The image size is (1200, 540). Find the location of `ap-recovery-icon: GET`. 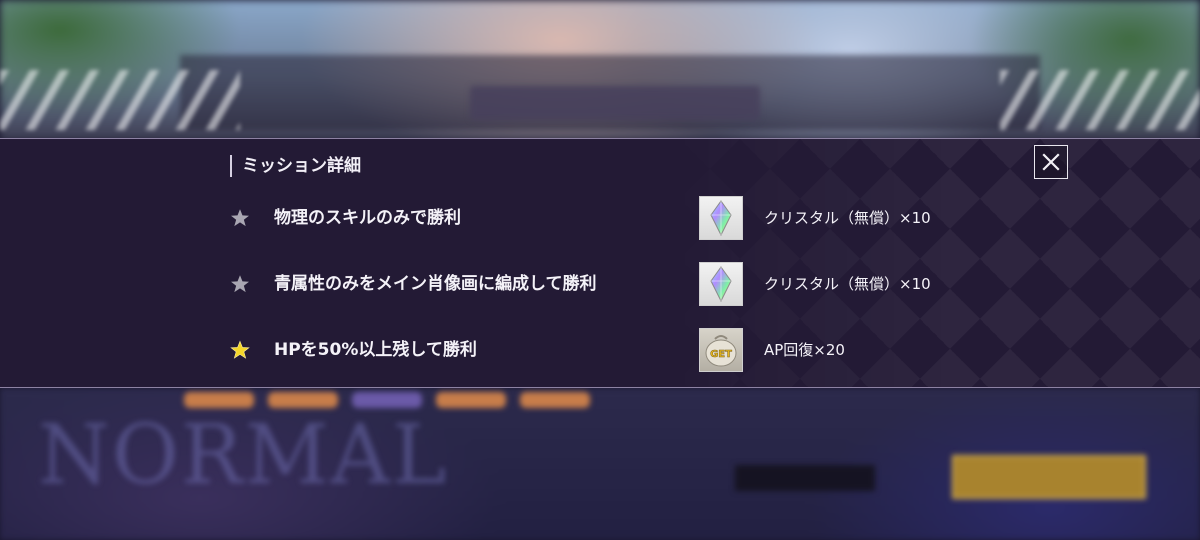

ap-recovery-icon: GET is located at coordinates (721, 350).